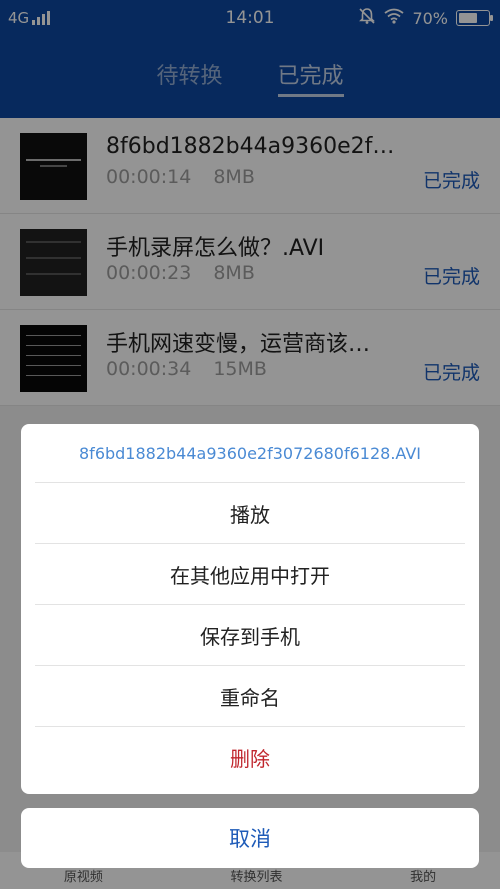 The height and width of the screenshot is (889, 500). What do you see at coordinates (250, 635) in the screenshot?
I see `save-to-phone-button: 保存到手机` at bounding box center [250, 635].